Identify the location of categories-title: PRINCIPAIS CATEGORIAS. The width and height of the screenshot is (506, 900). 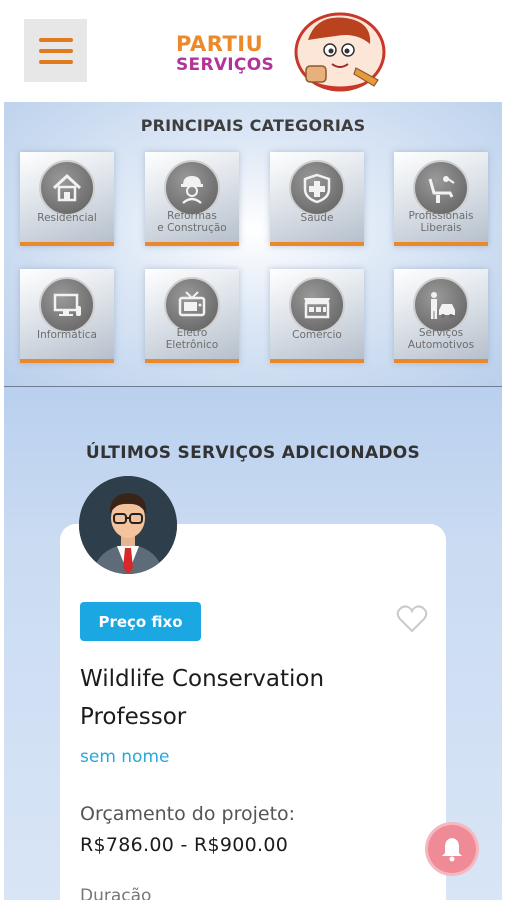
(253, 125).